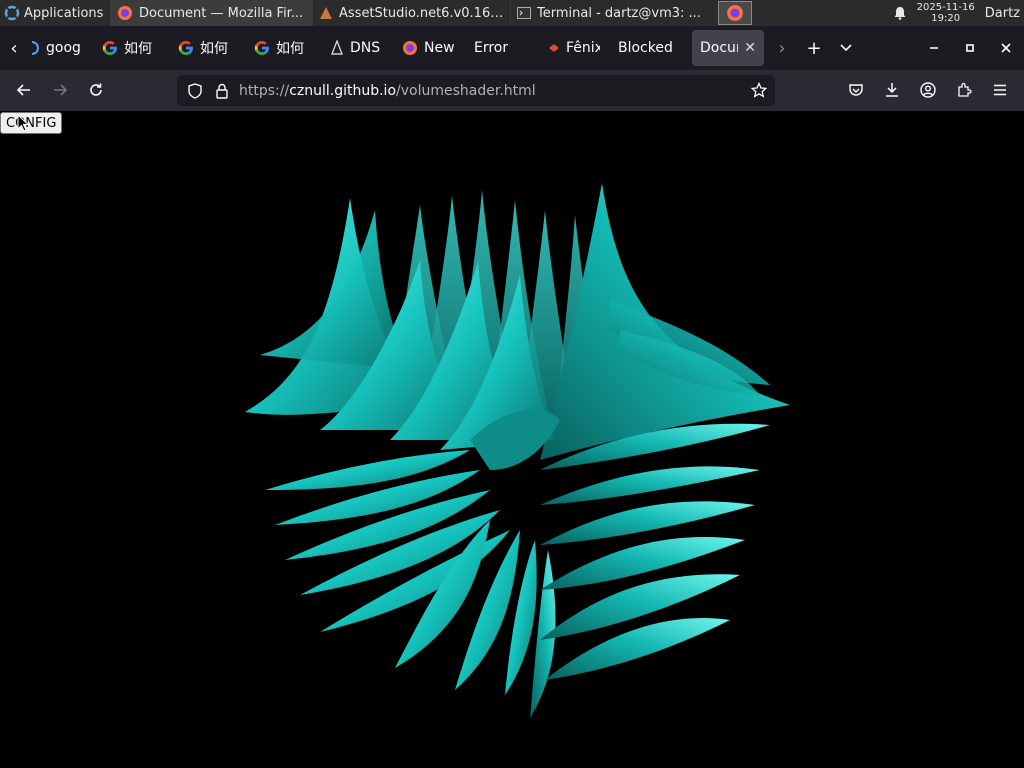 The width and height of the screenshot is (1024, 768). I want to click on maximize-icon, so click(970, 48).